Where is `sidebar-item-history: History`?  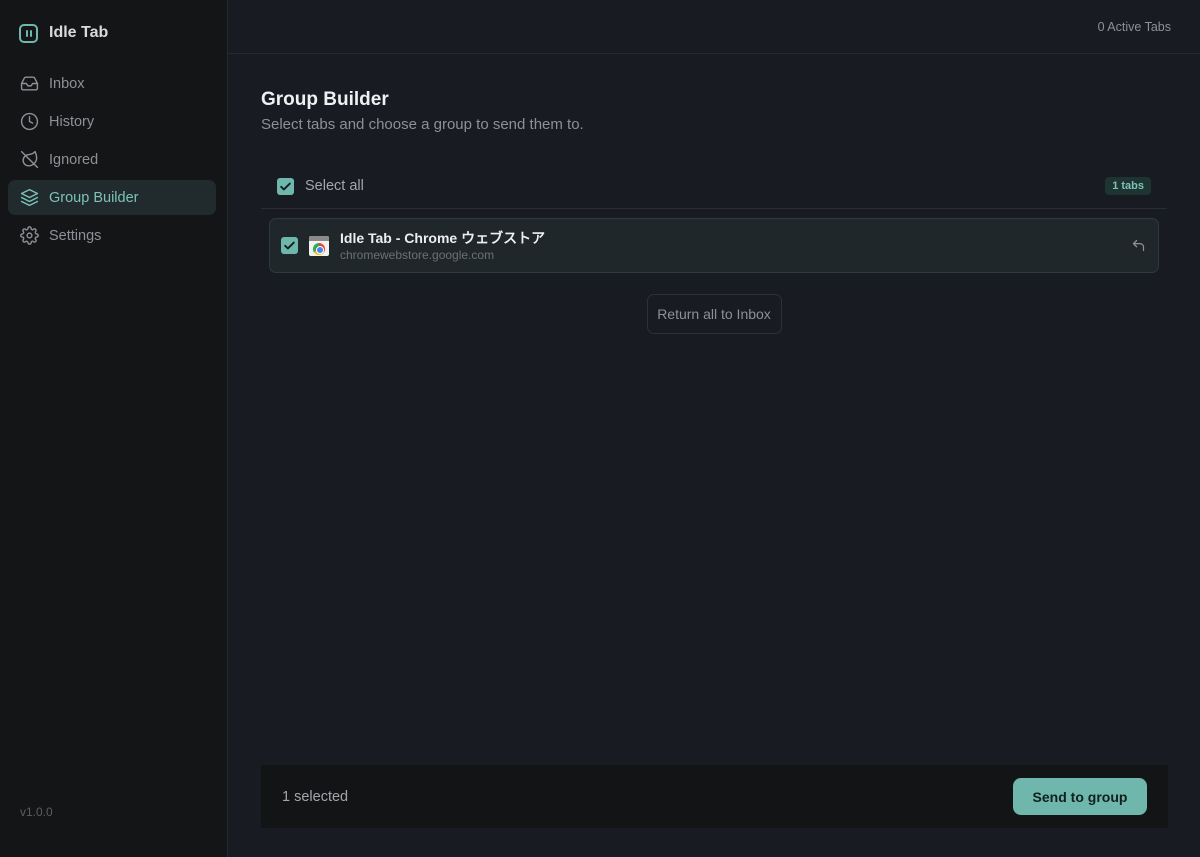
sidebar-item-history: History is located at coordinates (112, 121).